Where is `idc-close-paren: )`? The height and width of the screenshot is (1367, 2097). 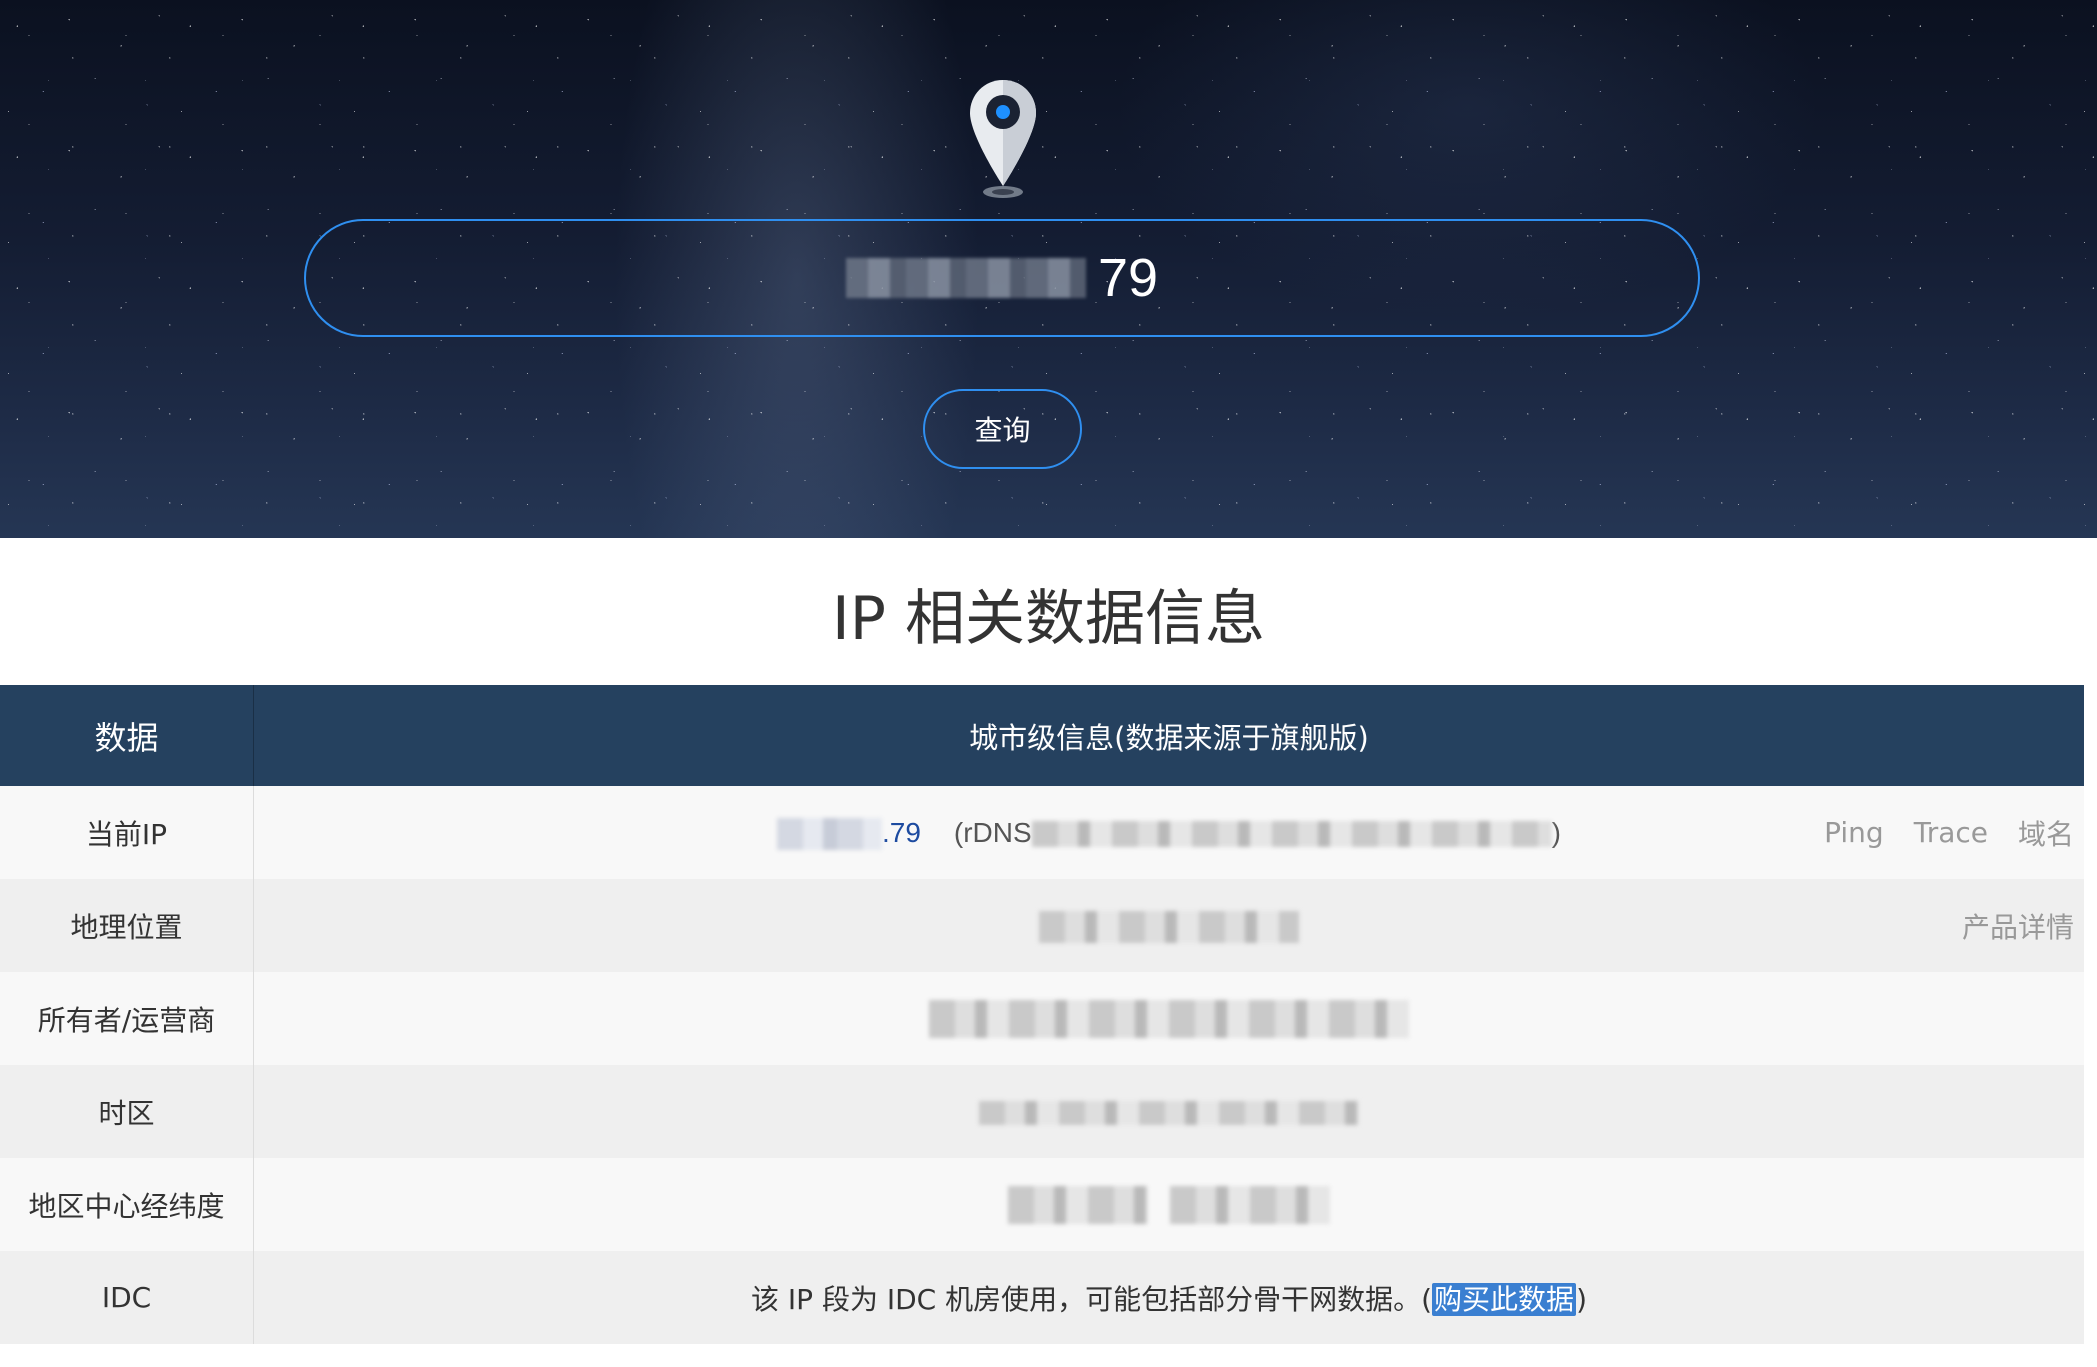
idc-close-paren: ) is located at coordinates (1581, 1299).